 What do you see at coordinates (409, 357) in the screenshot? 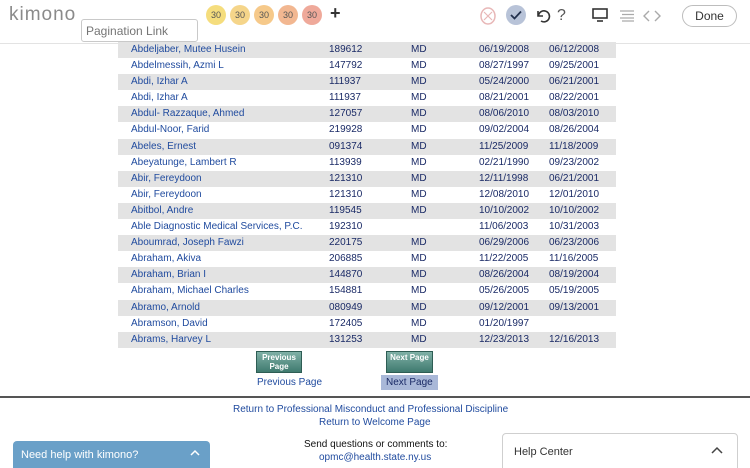
I see `next-page-image-label: Next Page` at bounding box center [409, 357].